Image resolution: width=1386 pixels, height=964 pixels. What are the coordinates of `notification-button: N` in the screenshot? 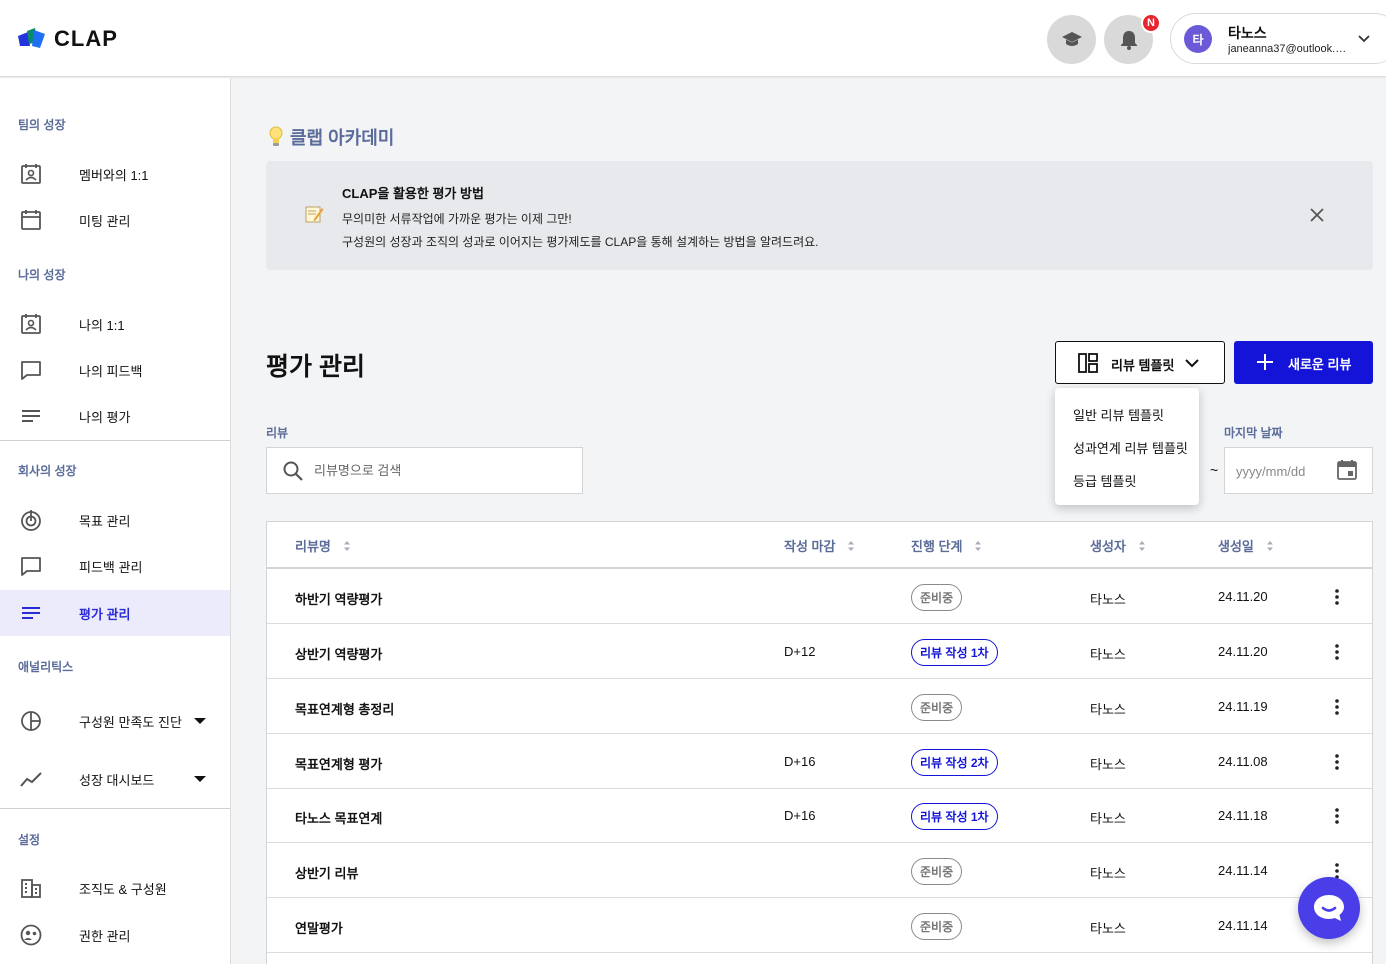 It's located at (1132, 38).